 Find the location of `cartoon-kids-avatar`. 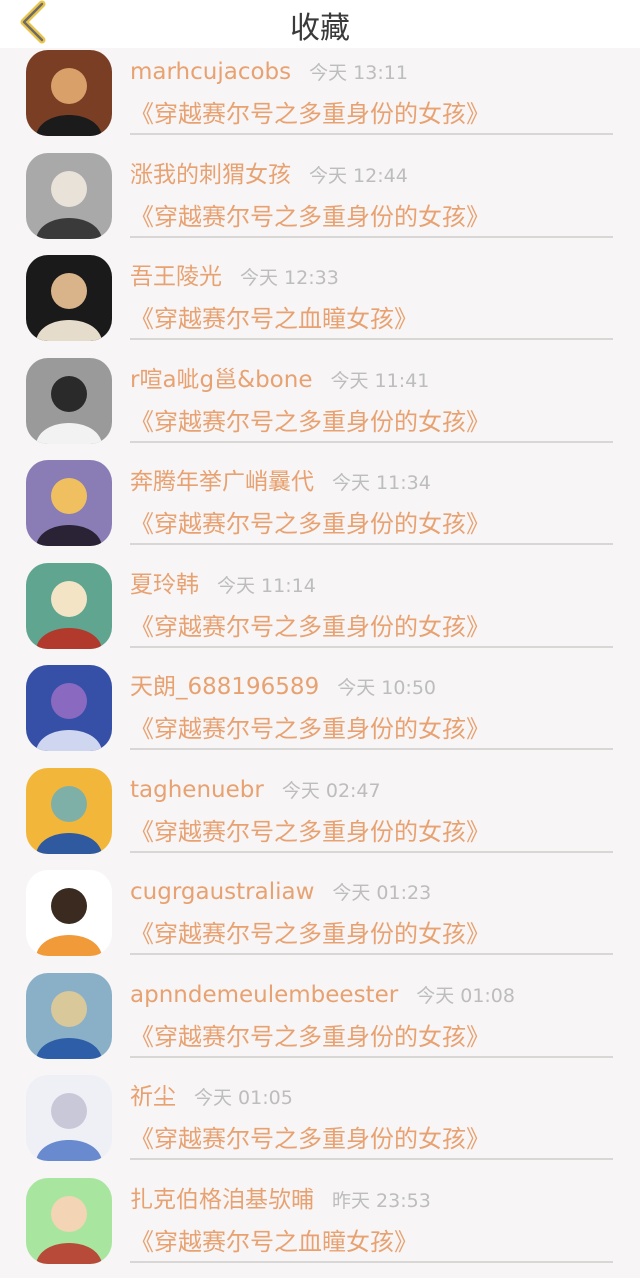

cartoon-kids-avatar is located at coordinates (69, 1221).